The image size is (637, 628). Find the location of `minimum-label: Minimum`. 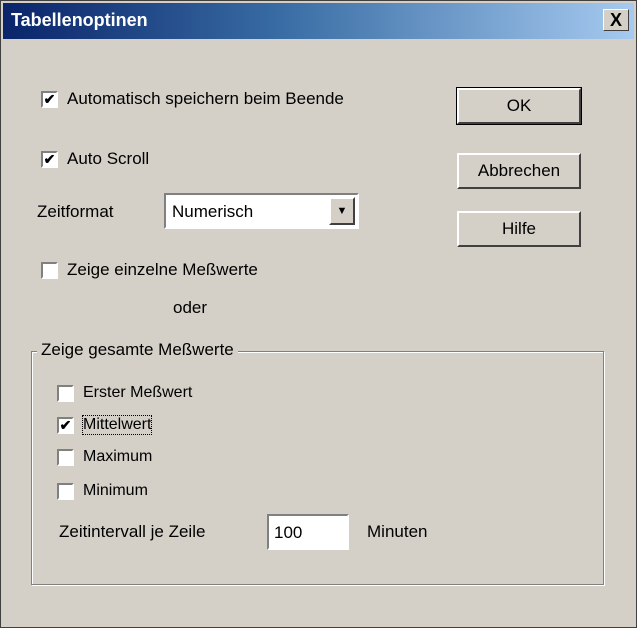

minimum-label: Minimum is located at coordinates (115, 490).